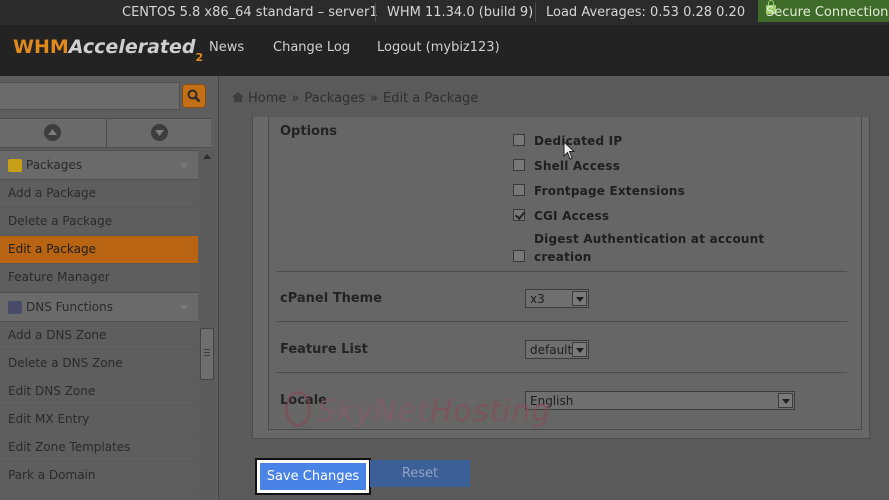 The image size is (889, 500). I want to click on sidebar-collapse-controls, so click(105, 133).